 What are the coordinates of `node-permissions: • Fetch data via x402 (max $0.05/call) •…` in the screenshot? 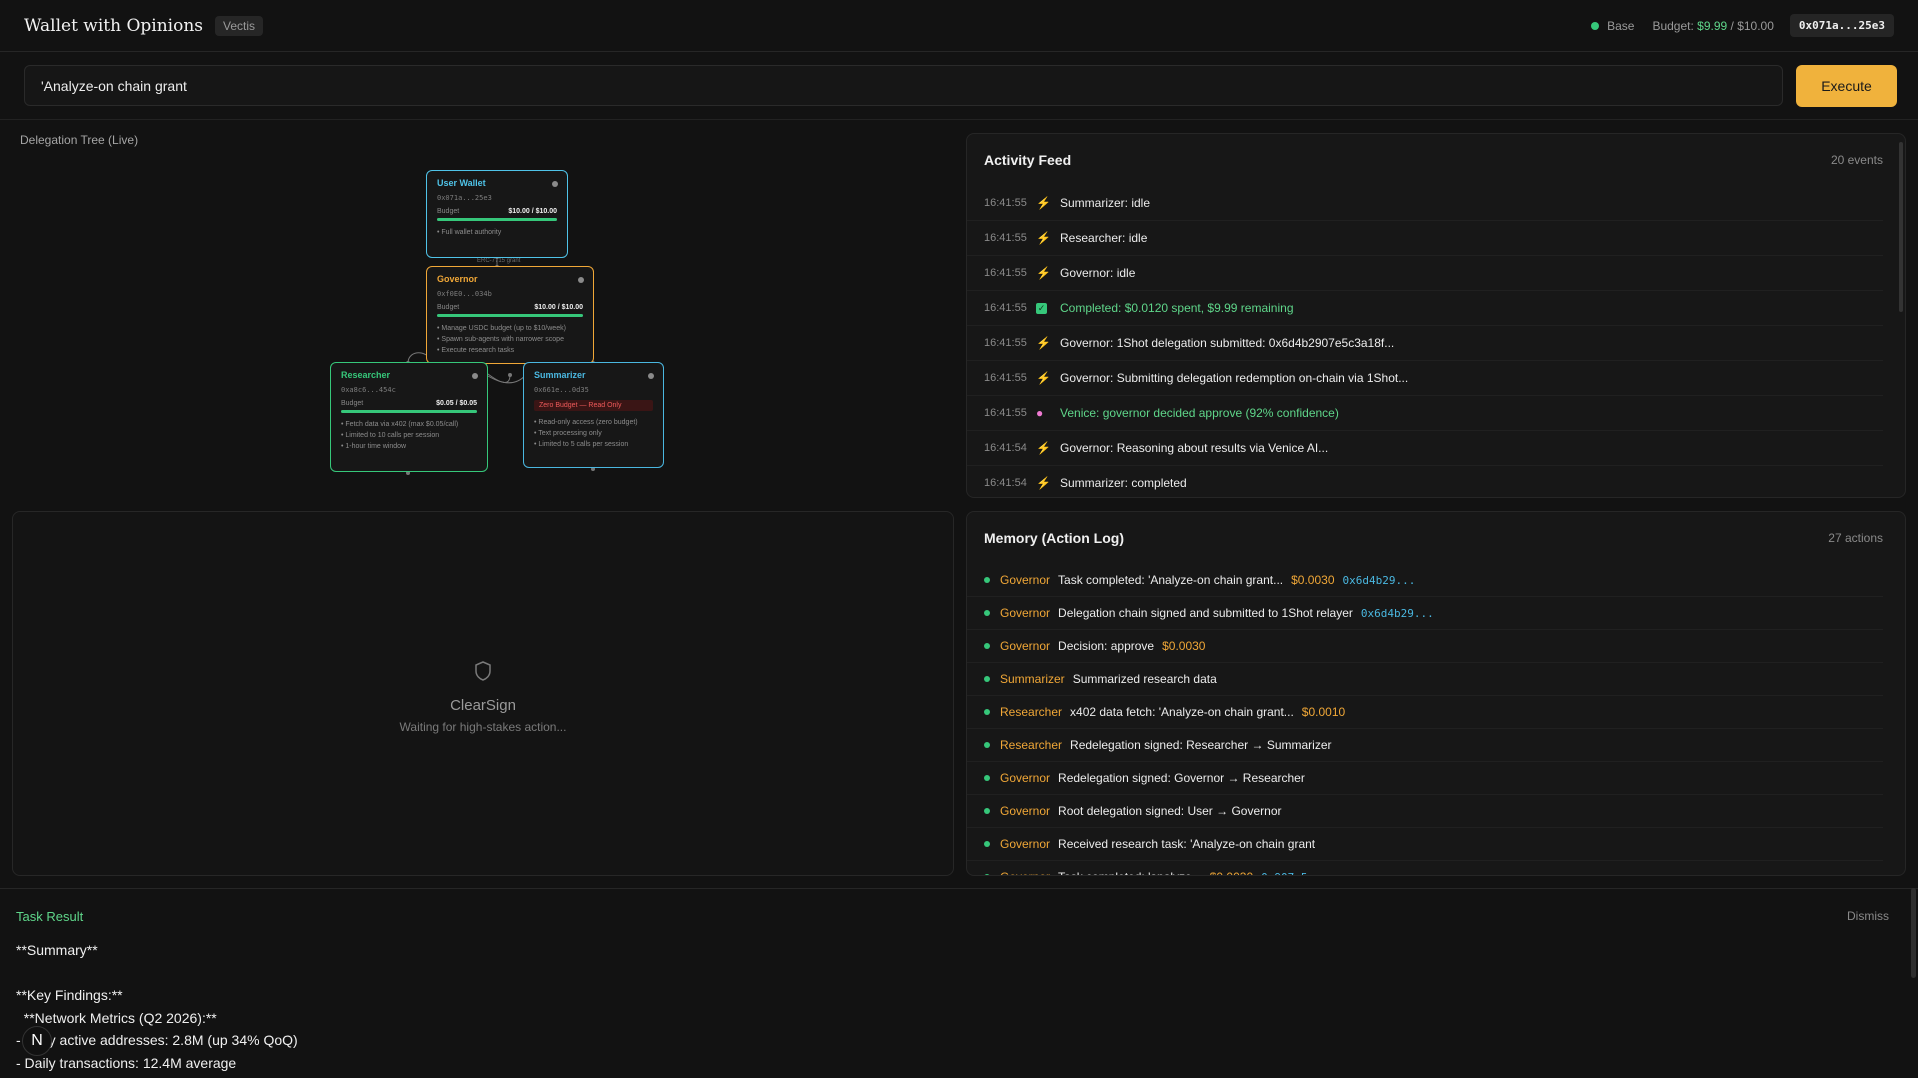 It's located at (400, 435).